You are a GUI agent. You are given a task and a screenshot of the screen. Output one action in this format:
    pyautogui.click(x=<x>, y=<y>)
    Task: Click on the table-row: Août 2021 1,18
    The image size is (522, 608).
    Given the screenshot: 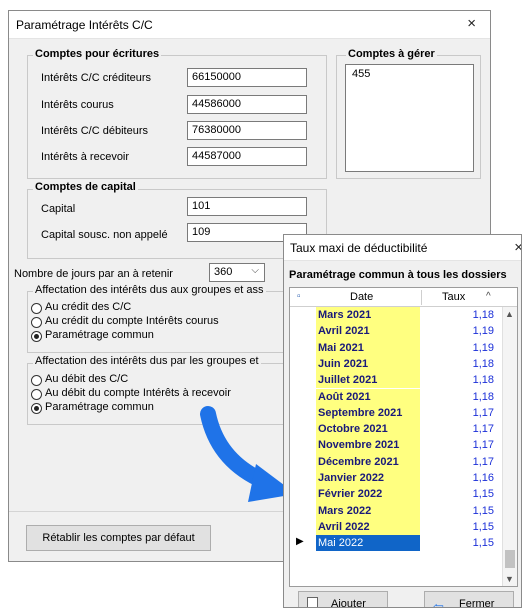 What is the action you would take?
    pyautogui.click(x=396, y=396)
    